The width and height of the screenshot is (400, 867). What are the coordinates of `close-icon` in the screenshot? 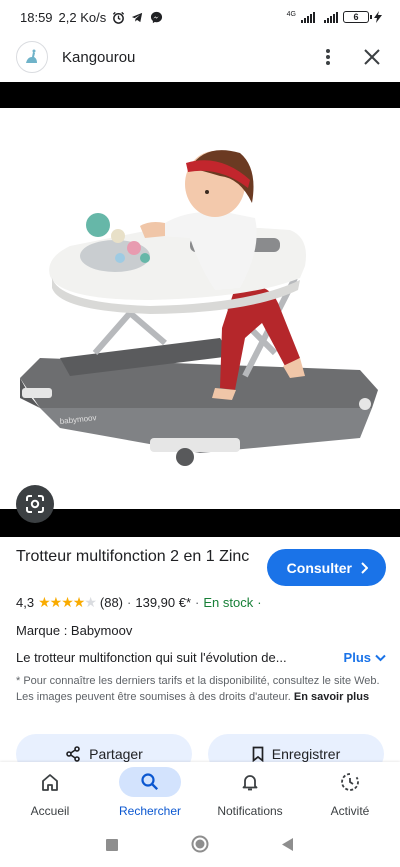 It's located at (372, 57).